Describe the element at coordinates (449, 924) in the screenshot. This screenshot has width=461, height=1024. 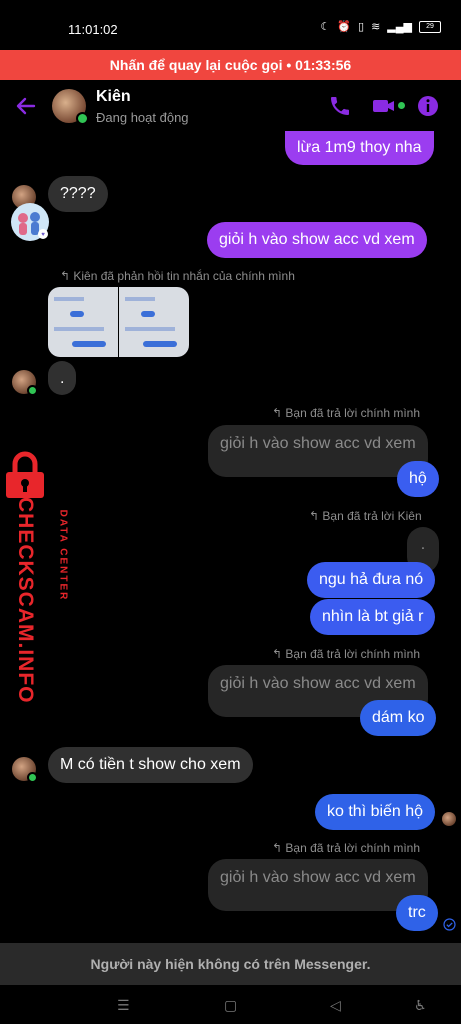
I see `read-check-icon` at that location.